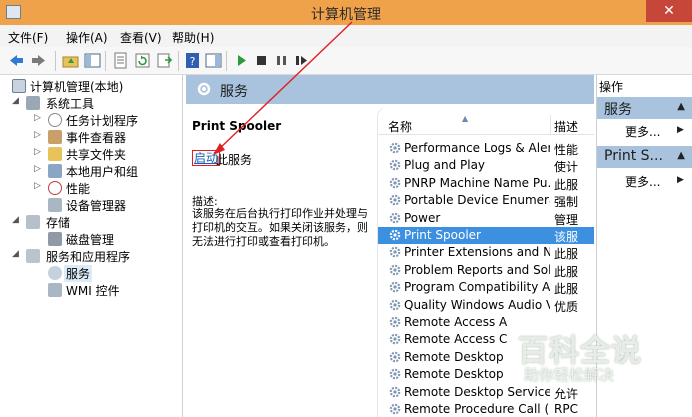  Describe the element at coordinates (87, 37) in the screenshot. I see `menu-action: 操作(A)` at that location.